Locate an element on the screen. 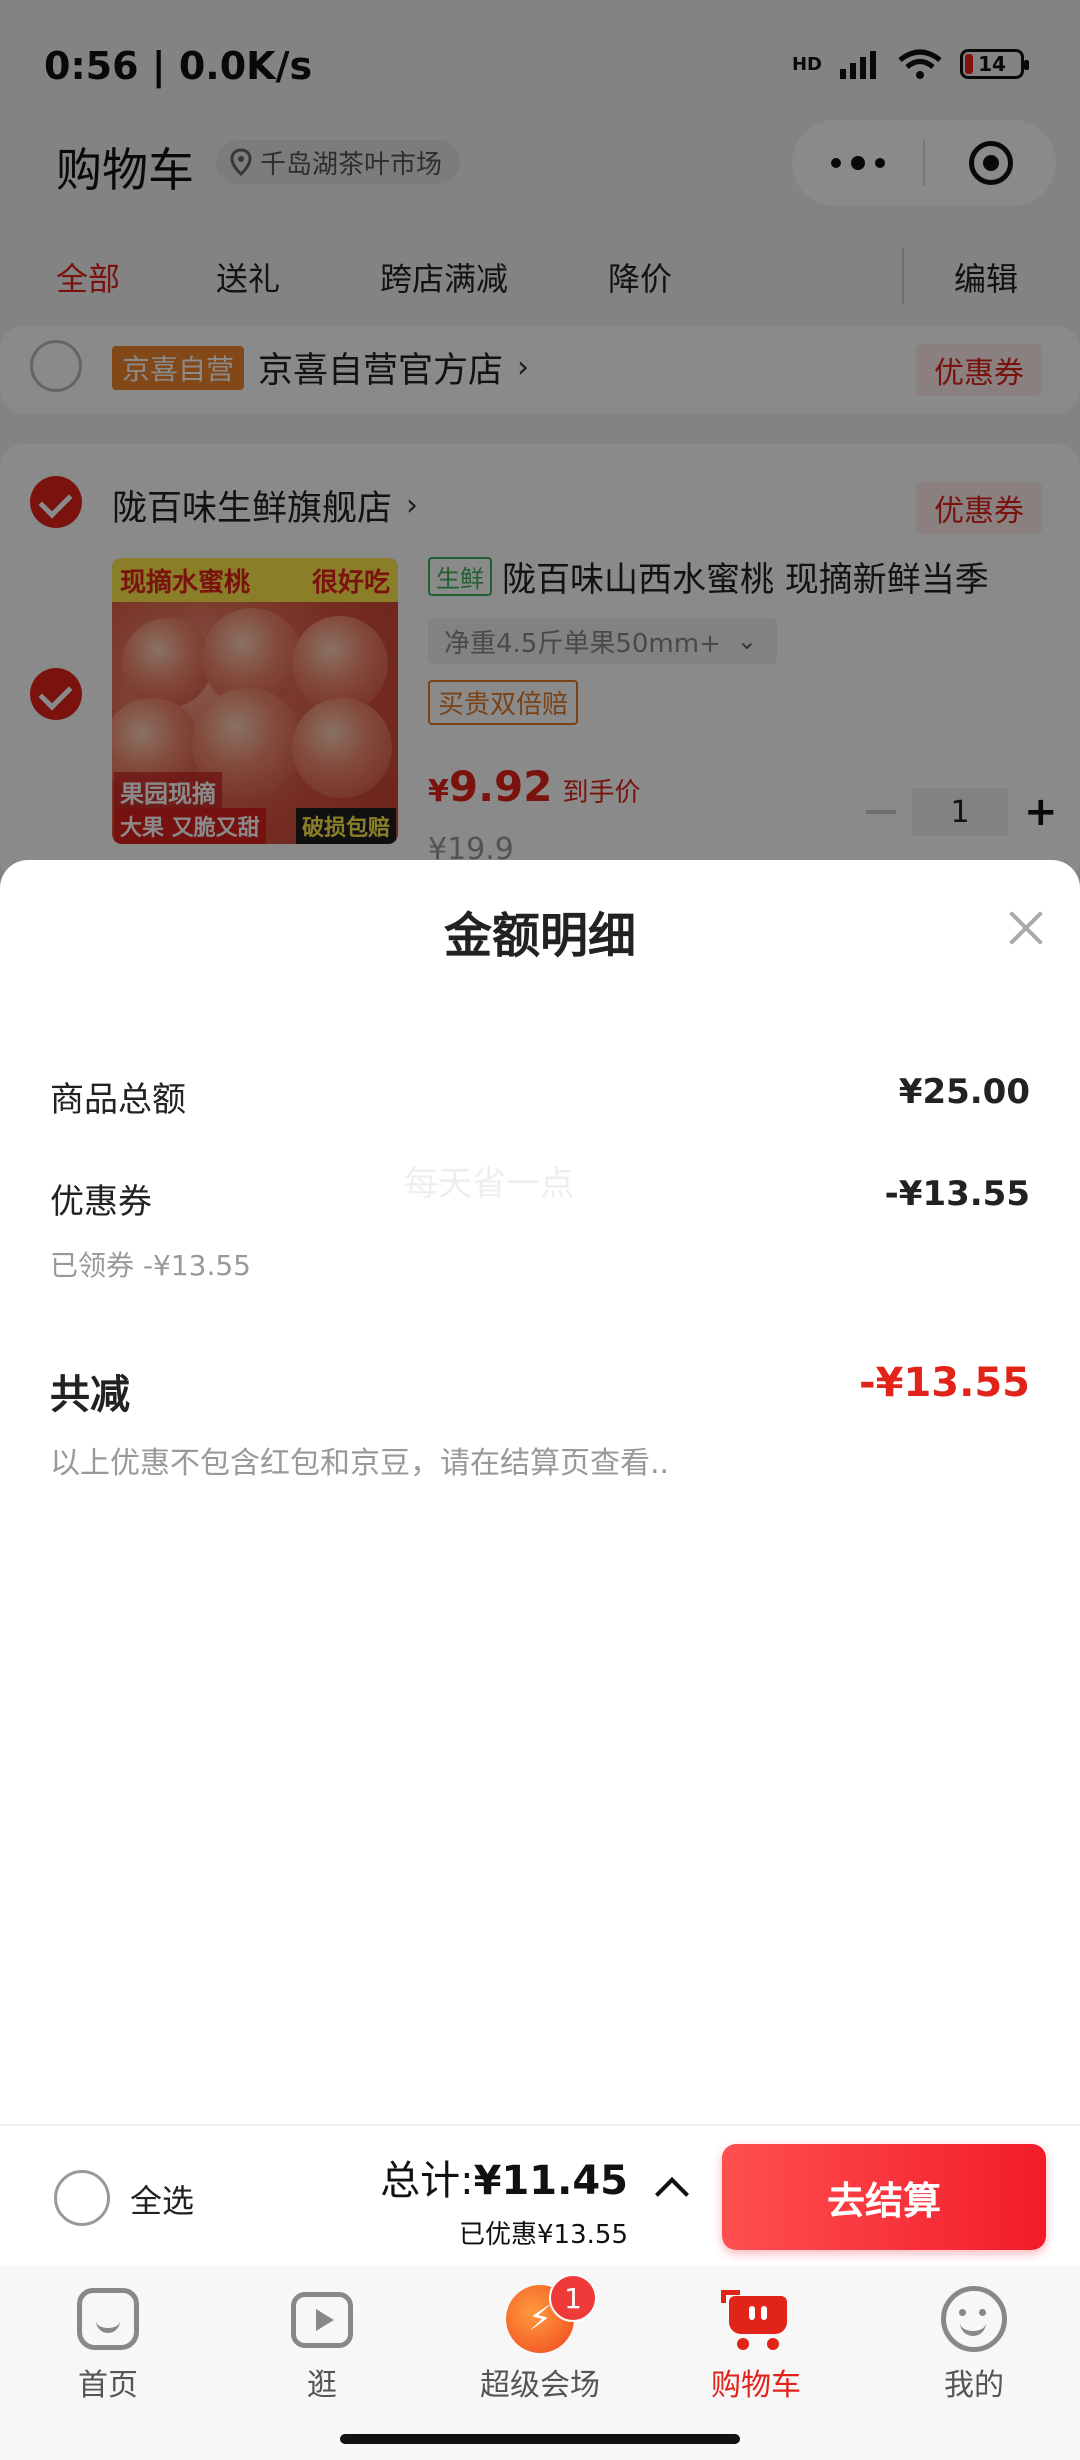 The height and width of the screenshot is (2460, 1080). tabbar-label: 首页 is located at coordinates (108, 2385).